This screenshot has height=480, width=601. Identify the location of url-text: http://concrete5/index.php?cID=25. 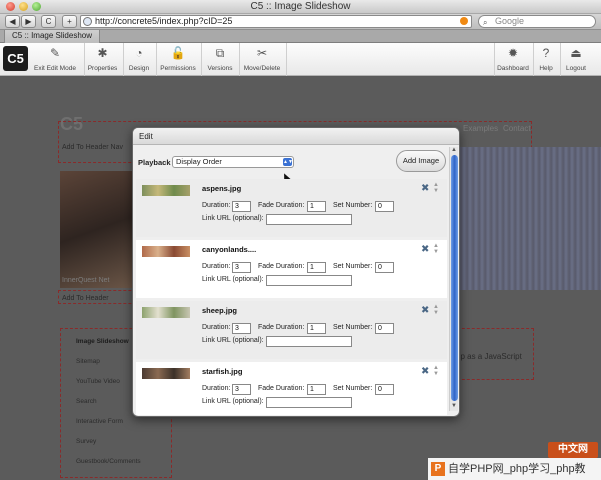
(164, 21).